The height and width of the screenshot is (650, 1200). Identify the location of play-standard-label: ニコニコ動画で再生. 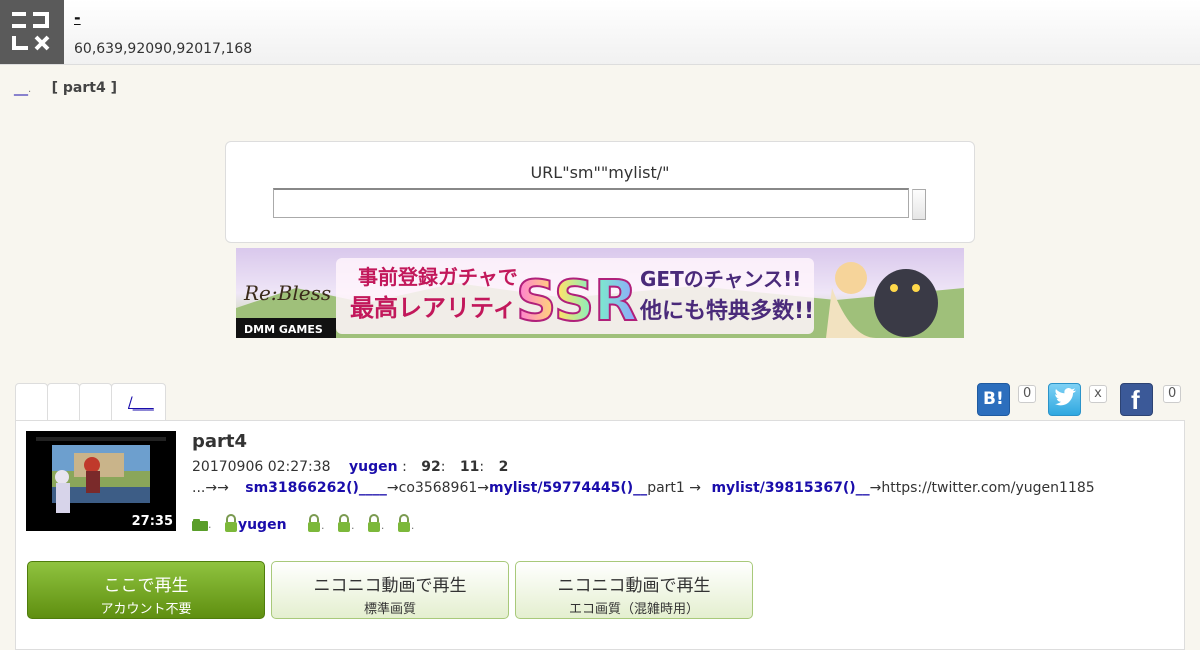
(390, 586).